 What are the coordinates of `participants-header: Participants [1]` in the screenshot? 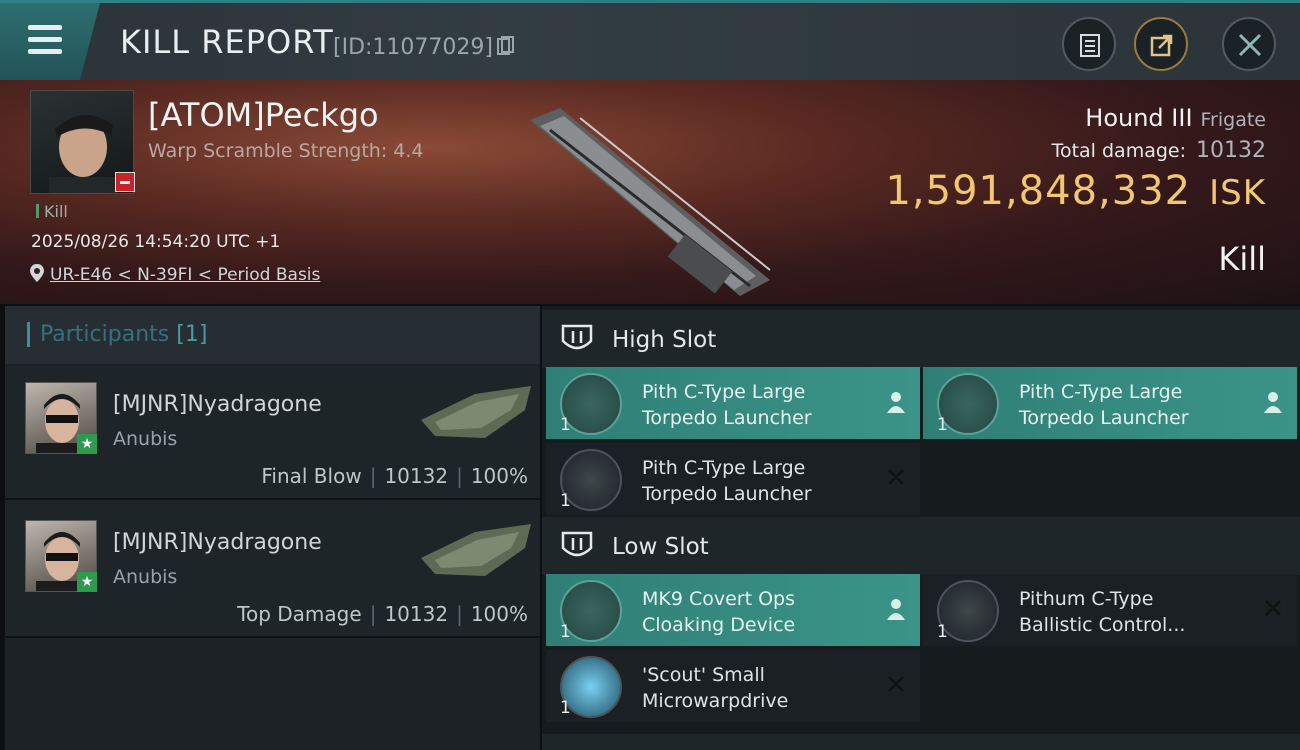 It's located at (272, 335).